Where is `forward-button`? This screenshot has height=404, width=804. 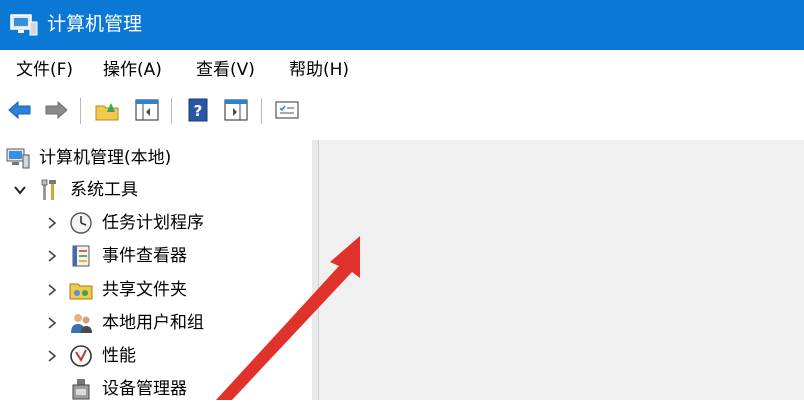
forward-button is located at coordinates (56, 110).